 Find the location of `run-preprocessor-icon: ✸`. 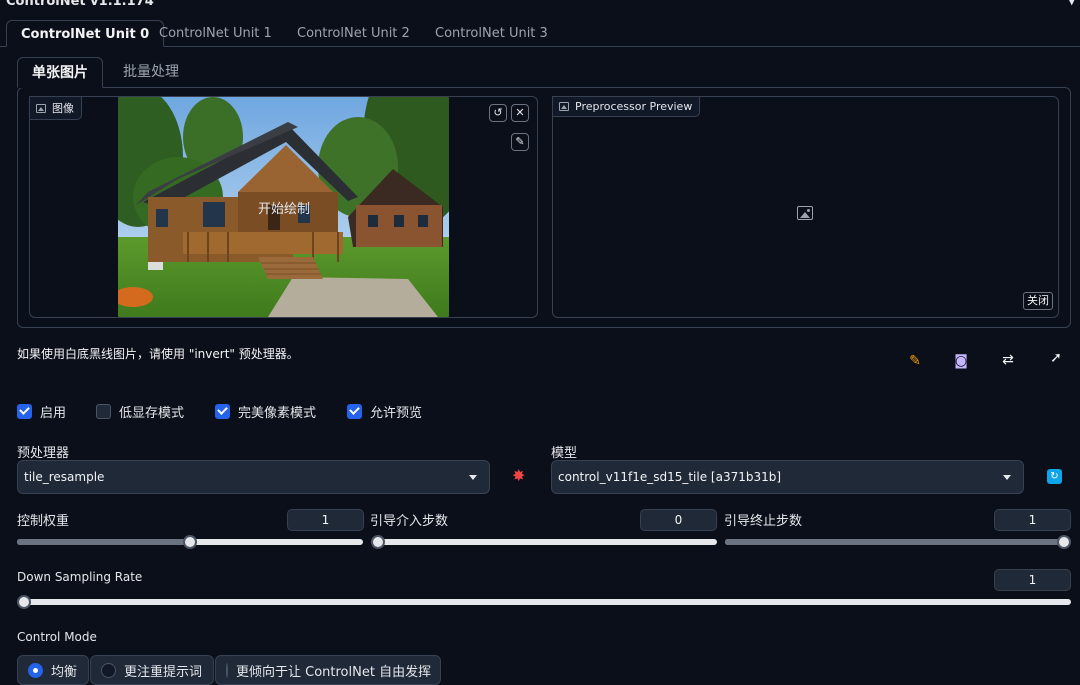

run-preprocessor-icon: ✸ is located at coordinates (518, 476).